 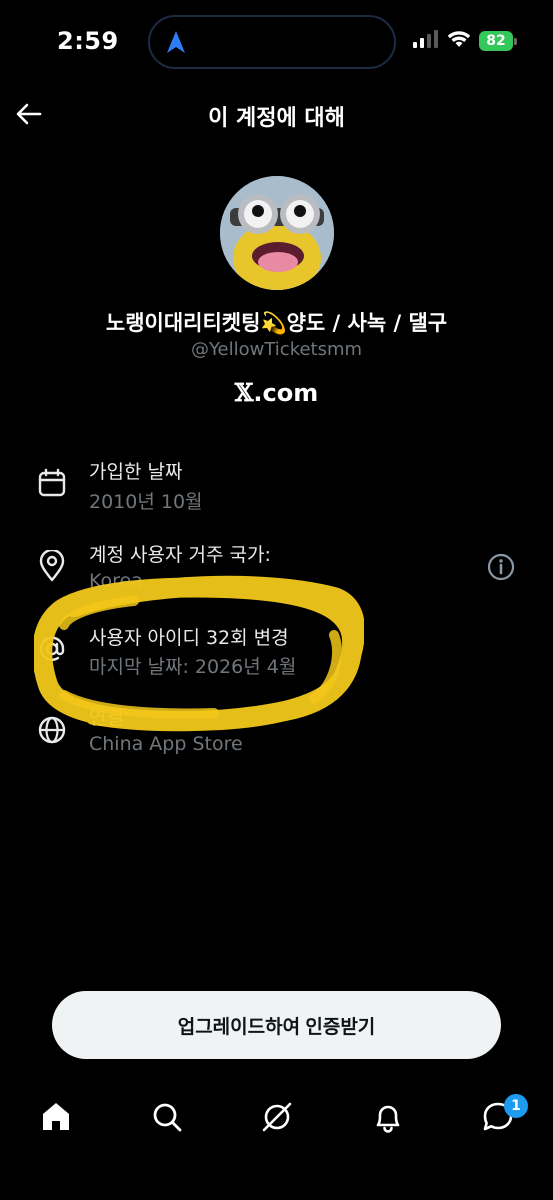 I want to click on status-indicators: 82, so click(x=465, y=41).